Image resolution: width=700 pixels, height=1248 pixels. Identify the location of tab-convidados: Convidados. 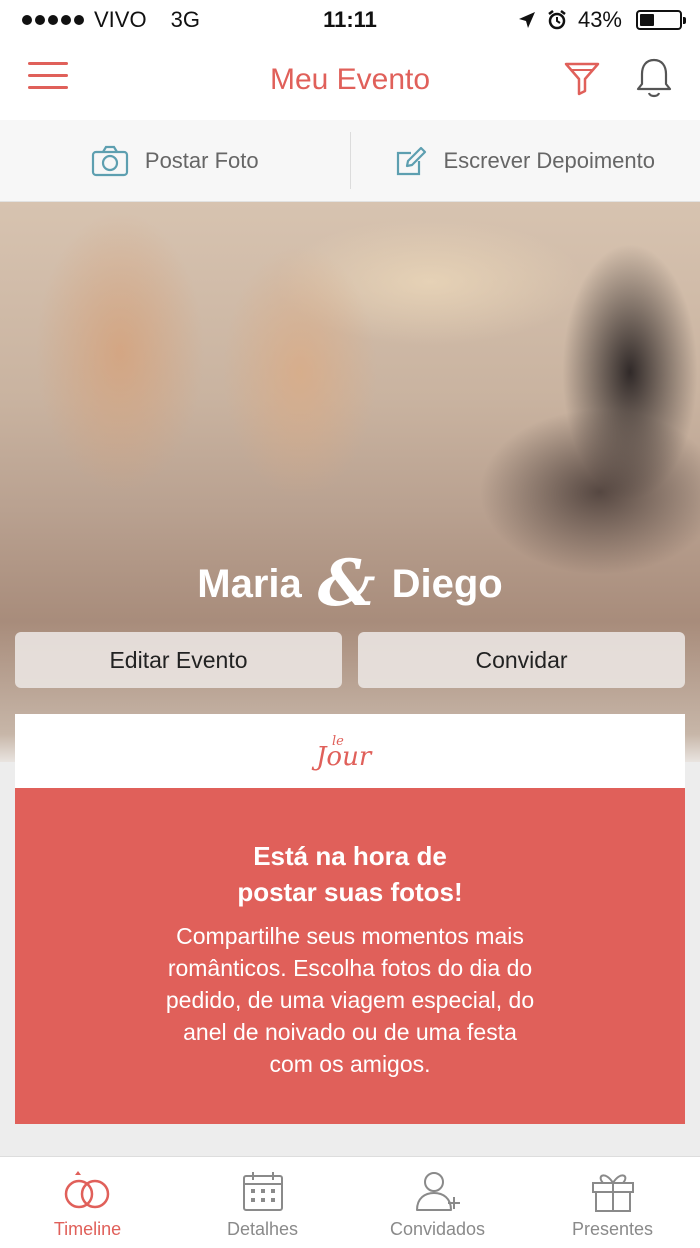
(437, 1202).